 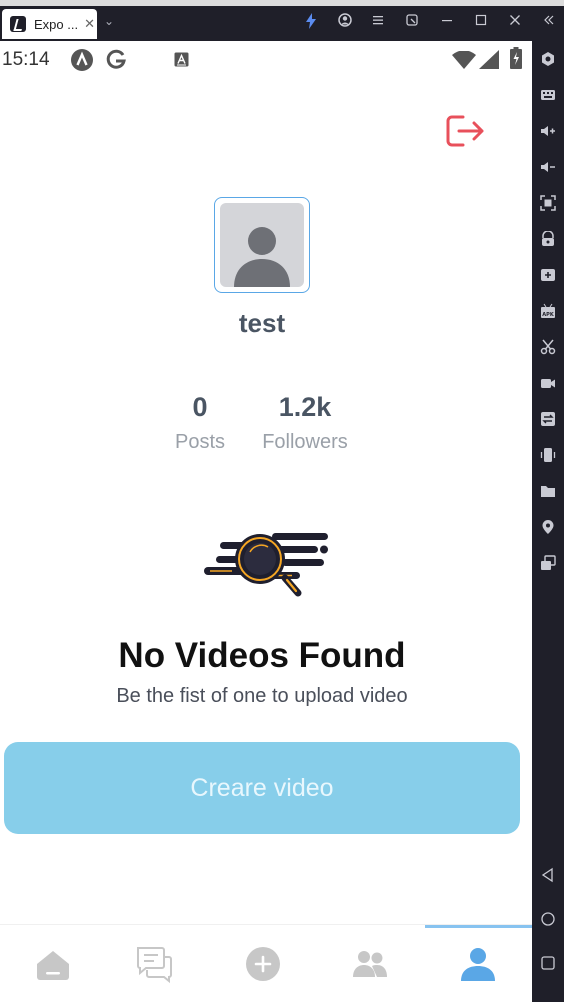 I want to click on apk-icon: APK, so click(x=548, y=311).